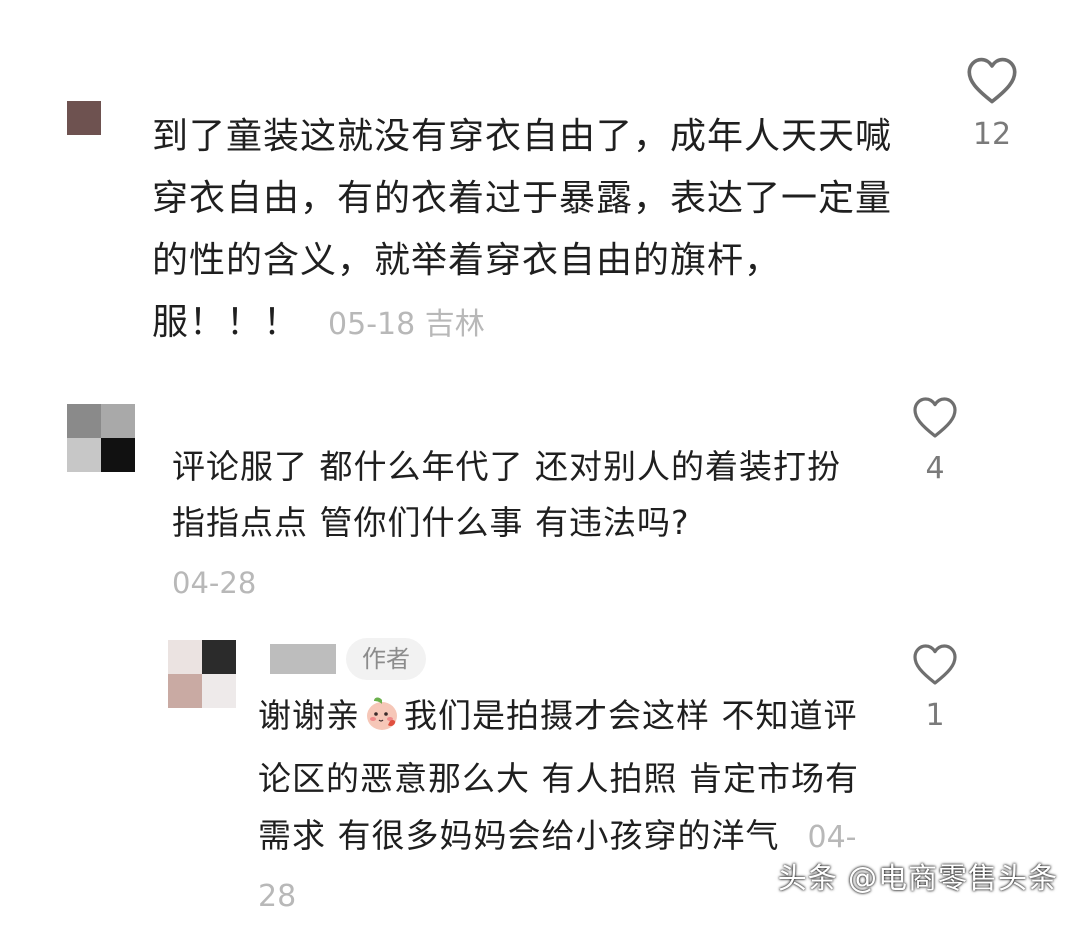  I want to click on peach-face-emoji-icon, so click(382, 721).